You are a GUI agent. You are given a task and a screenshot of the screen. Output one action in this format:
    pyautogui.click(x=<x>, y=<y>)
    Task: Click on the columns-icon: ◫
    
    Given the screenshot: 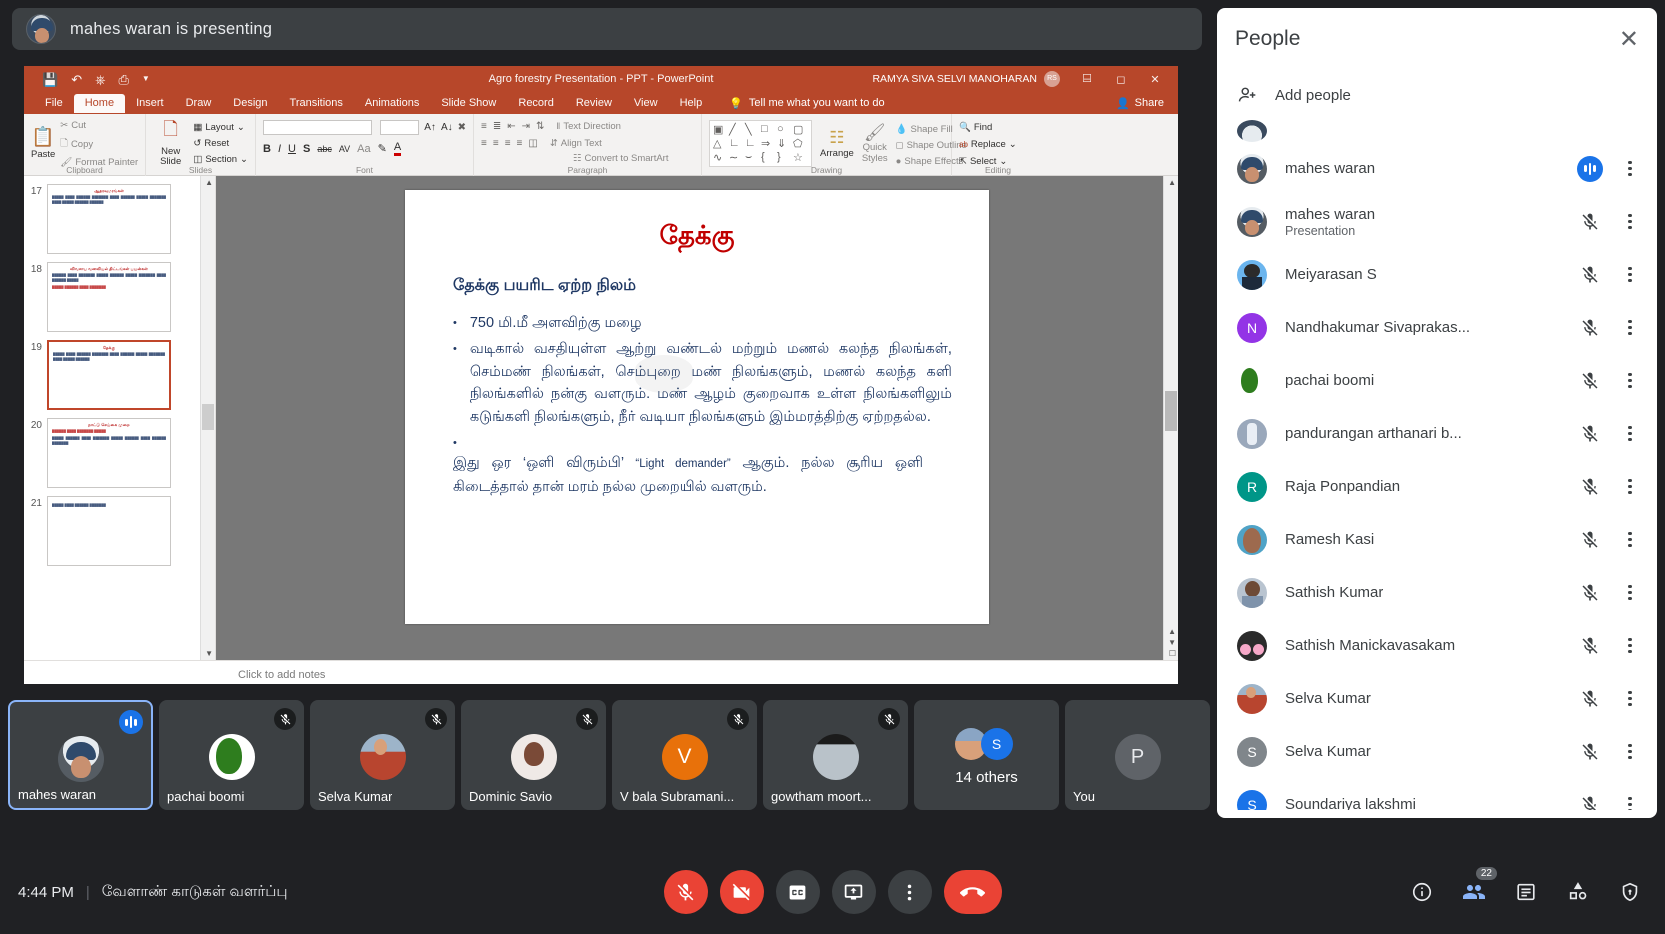 What is the action you would take?
    pyautogui.click(x=532, y=143)
    